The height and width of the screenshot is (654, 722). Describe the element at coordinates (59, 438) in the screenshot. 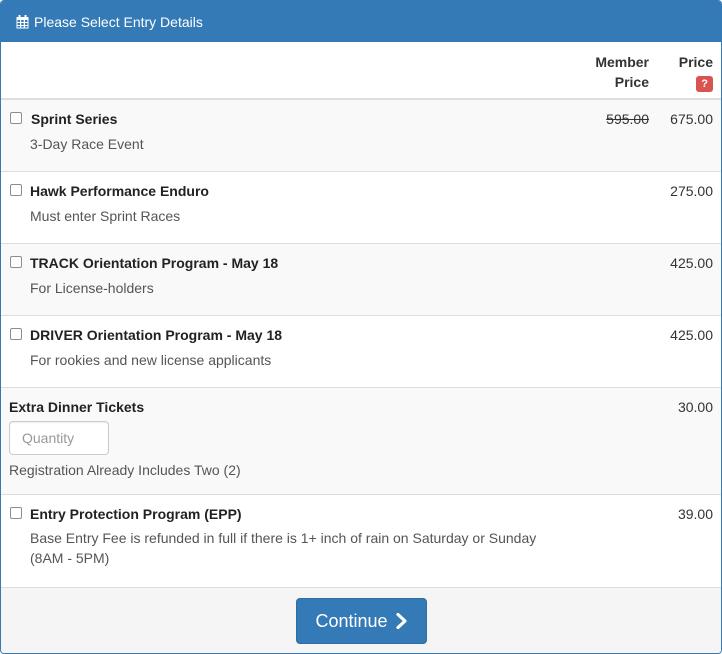

I see `quantity-input` at that location.